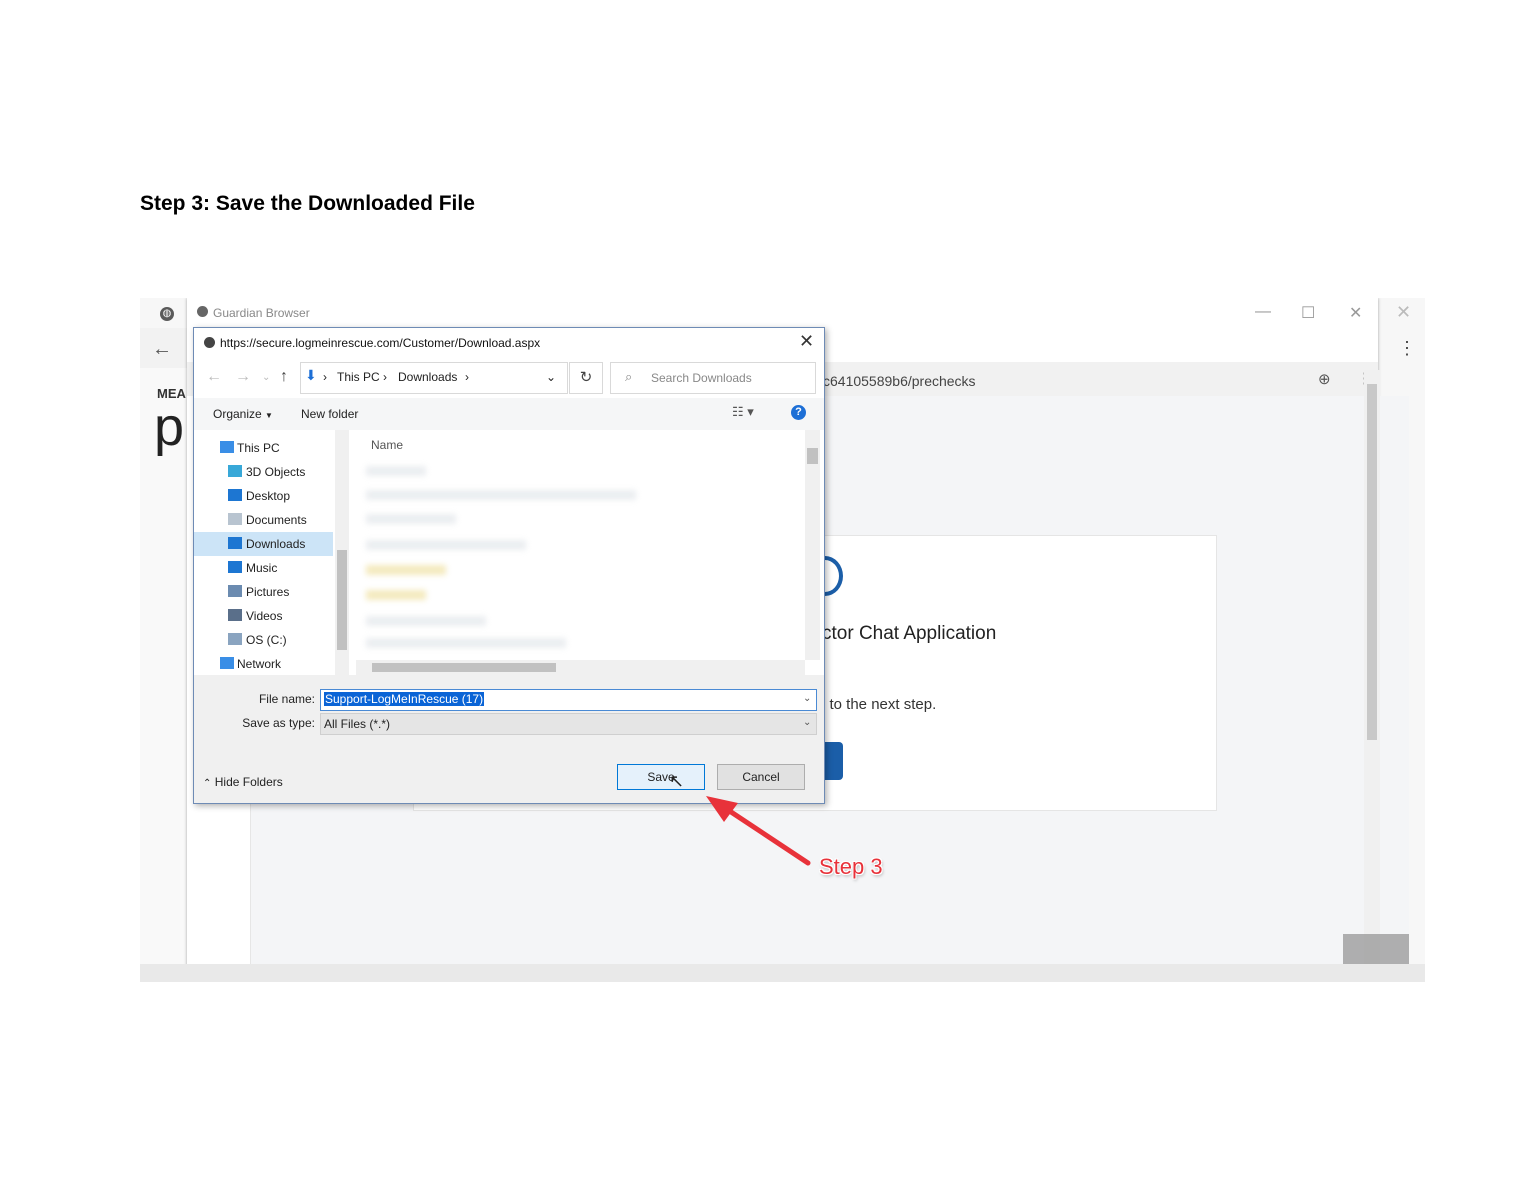  I want to click on step-label: Step 3, so click(851, 866).